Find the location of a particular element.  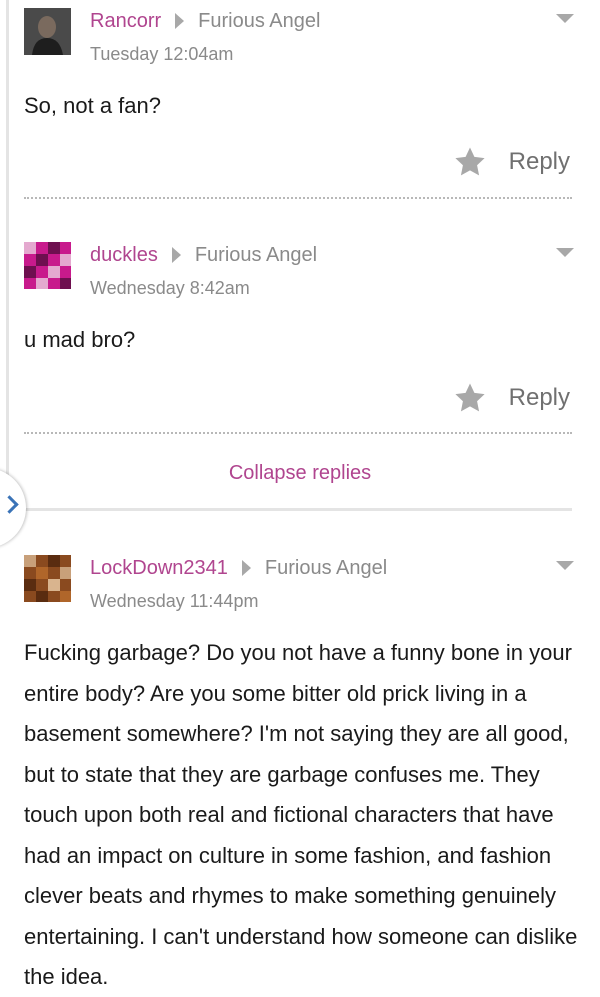

author-link: LockDown2341 is located at coordinates (159, 568).